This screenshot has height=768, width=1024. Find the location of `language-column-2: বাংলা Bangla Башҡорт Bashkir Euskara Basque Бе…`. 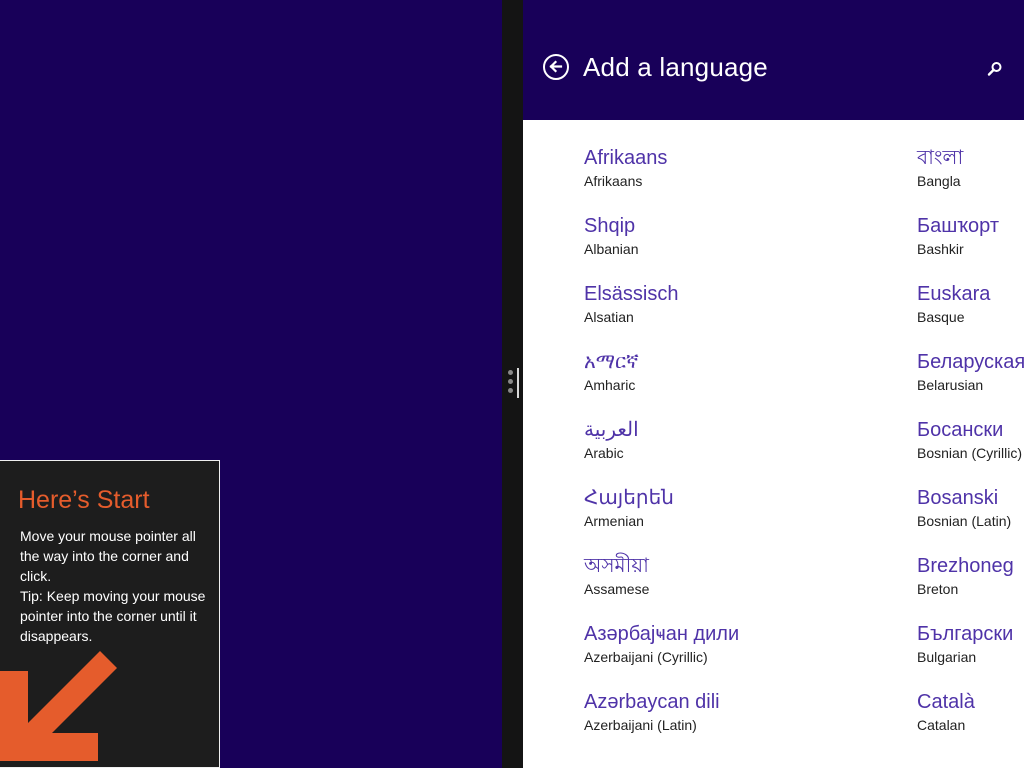

language-column-2: বাংলা Bangla Башҡорт Bashkir Euskara Basque Бе… is located at coordinates (970, 452).